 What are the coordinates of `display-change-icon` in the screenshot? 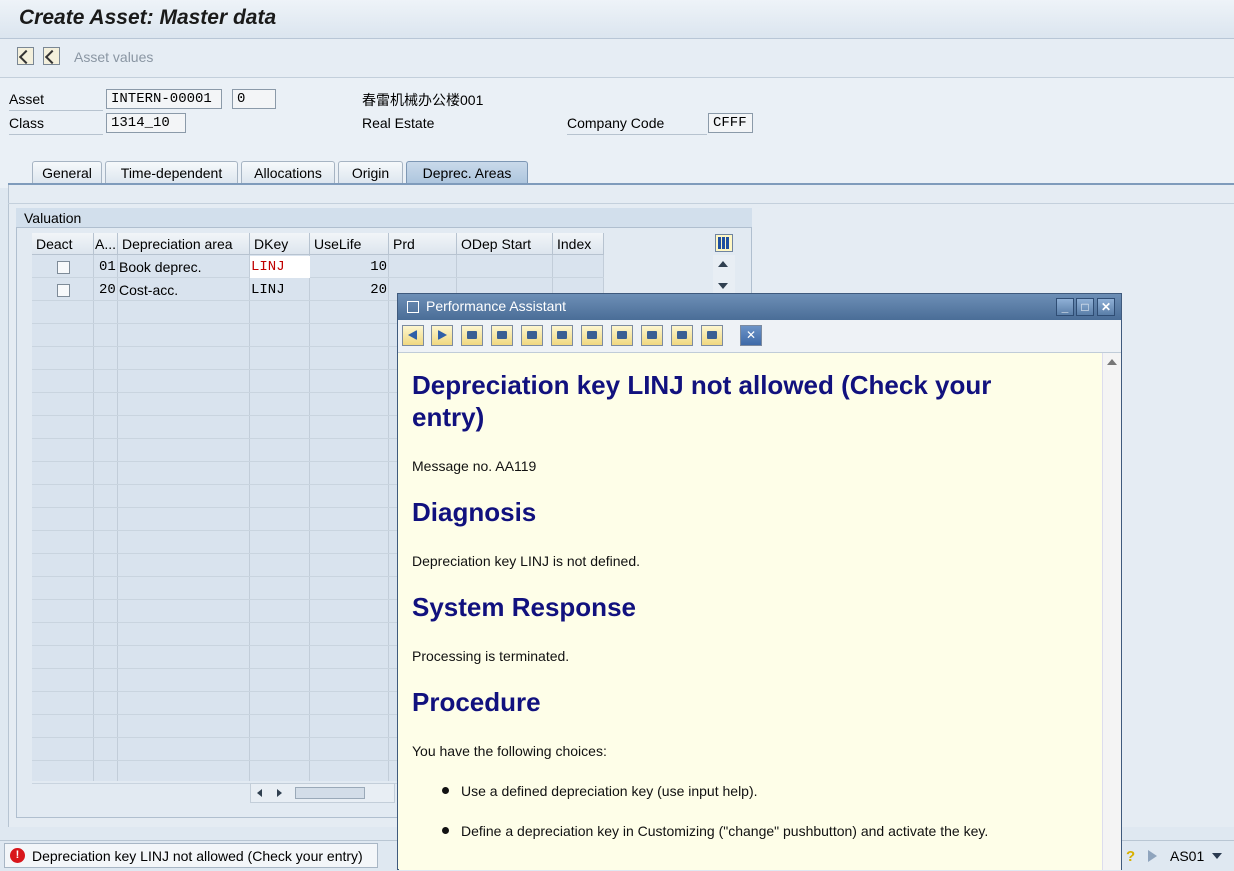 It's located at (51, 56).